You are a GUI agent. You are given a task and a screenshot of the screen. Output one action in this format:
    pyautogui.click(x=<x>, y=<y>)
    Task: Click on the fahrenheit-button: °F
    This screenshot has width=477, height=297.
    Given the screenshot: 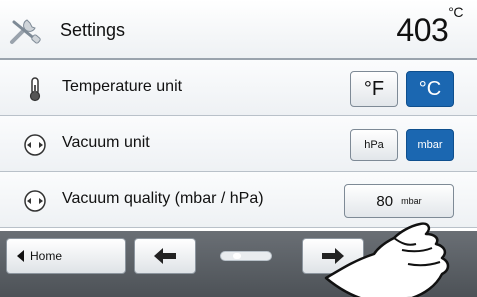 What is the action you would take?
    pyautogui.click(x=374, y=89)
    